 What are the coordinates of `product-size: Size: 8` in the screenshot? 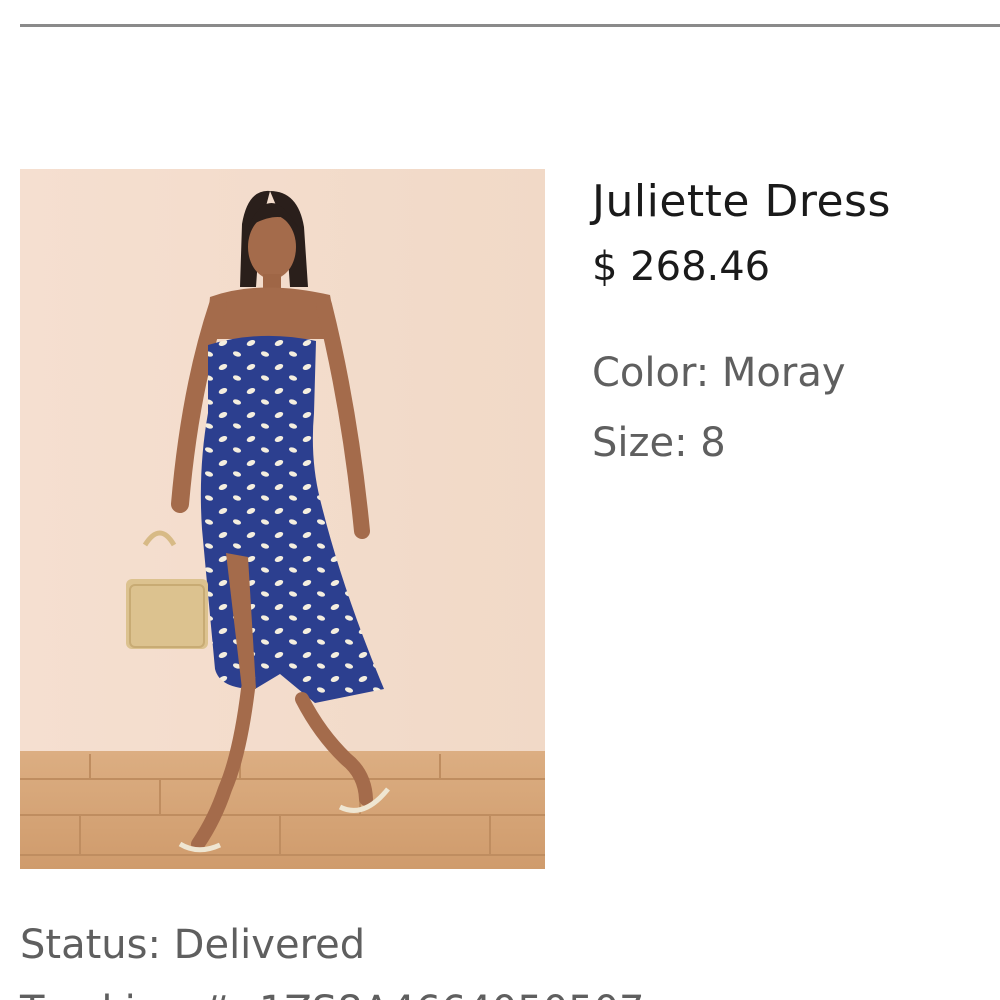 It's located at (659, 443).